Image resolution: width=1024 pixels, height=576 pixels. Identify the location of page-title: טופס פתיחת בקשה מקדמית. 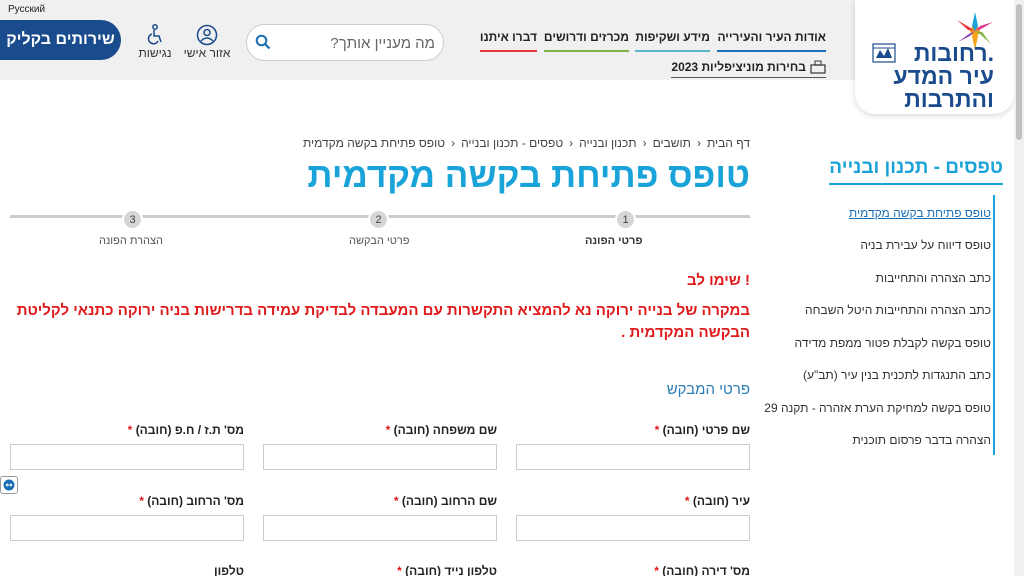
(528, 175).